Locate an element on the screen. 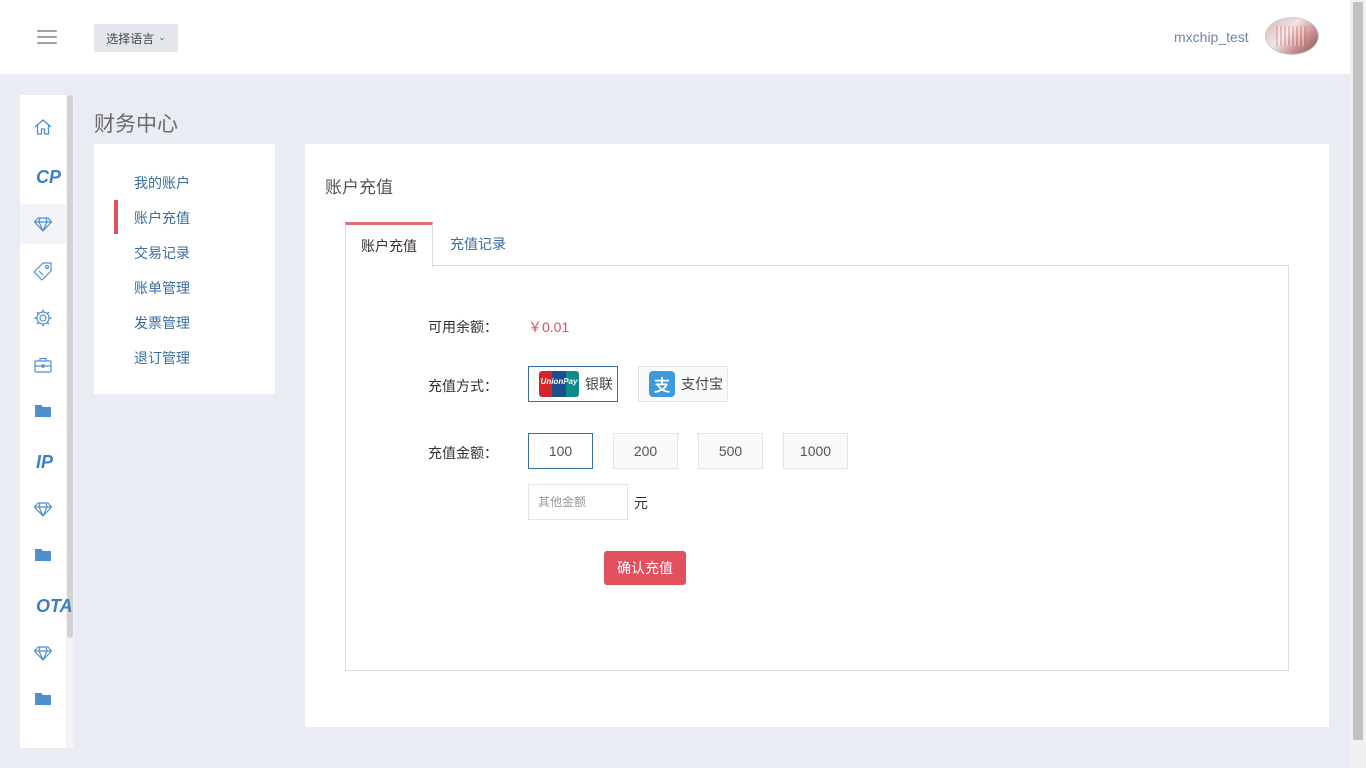 The image size is (1366, 768). sidebar-item-ip-diamond is located at coordinates (43, 509).